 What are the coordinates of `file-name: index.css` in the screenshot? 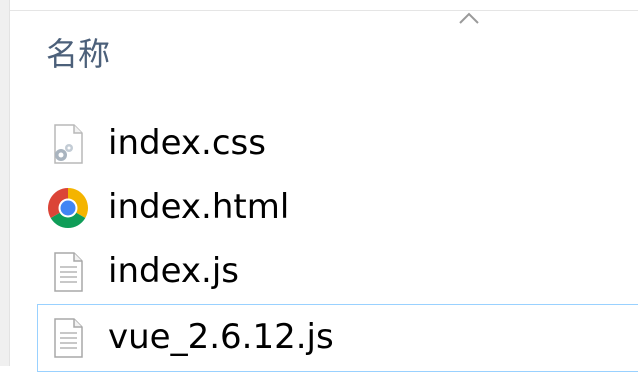 It's located at (187, 143).